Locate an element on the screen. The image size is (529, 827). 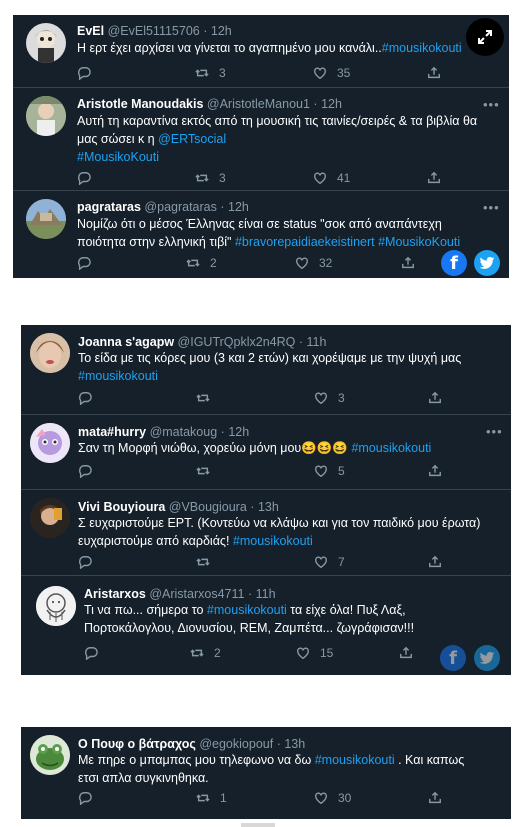
like-button: 41 is located at coordinates (331, 178).